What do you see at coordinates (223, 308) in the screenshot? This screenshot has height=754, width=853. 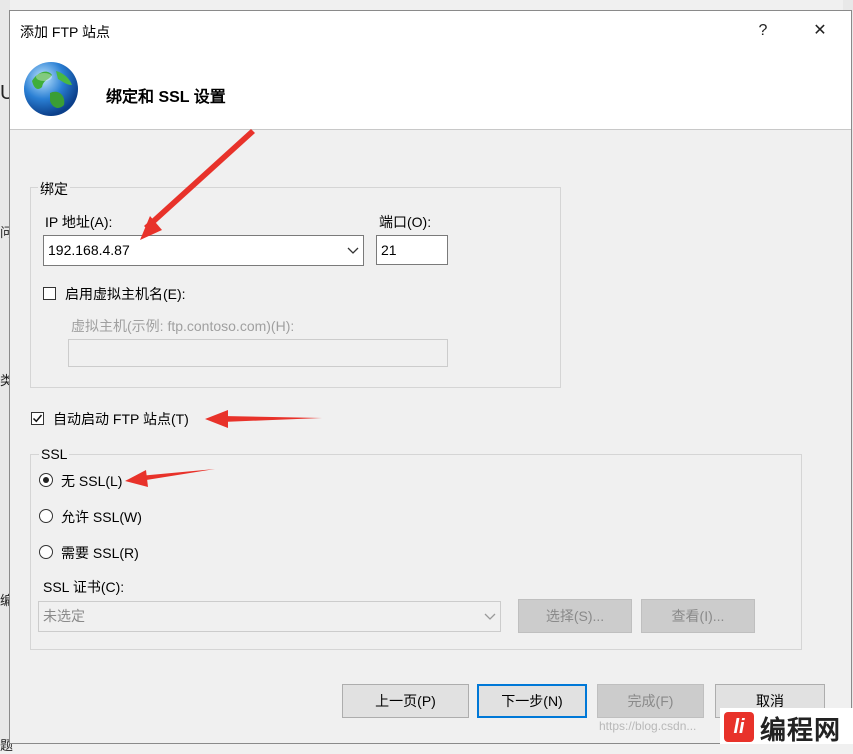 I see `annotation-arrows` at bounding box center [223, 308].